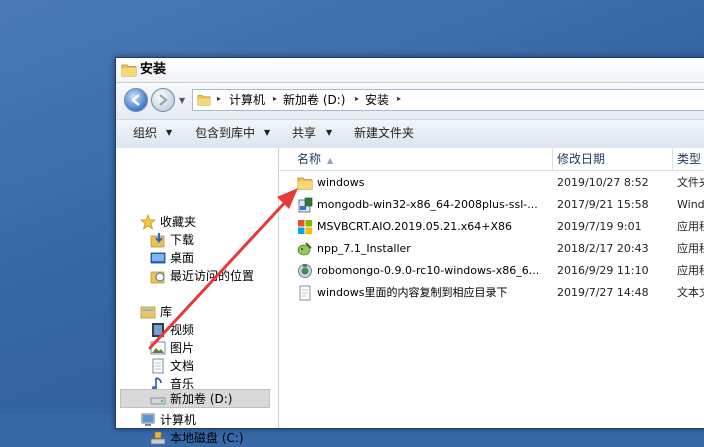 Image resolution: width=704 pixels, height=447 pixels. I want to click on recent-pages-dropdown-icon: ▼, so click(182, 100).